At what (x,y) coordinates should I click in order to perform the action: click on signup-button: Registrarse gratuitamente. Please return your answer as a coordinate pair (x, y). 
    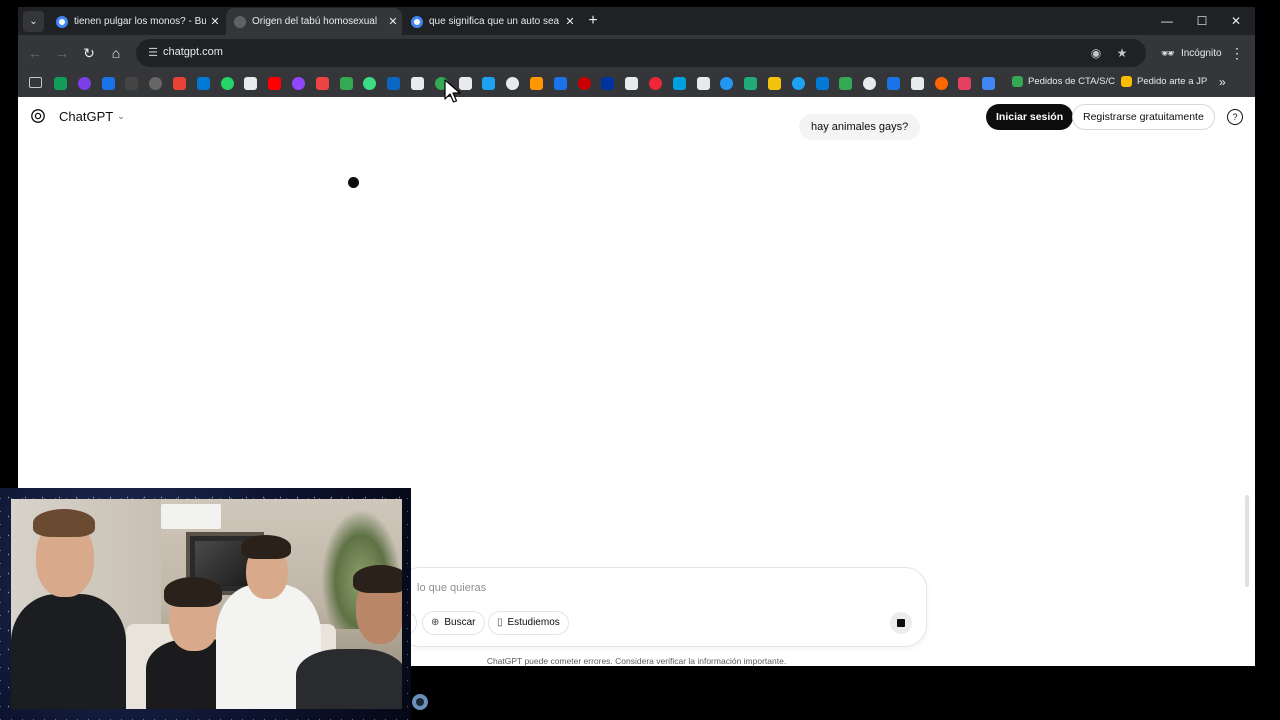
    Looking at the image, I should click on (1143, 117).